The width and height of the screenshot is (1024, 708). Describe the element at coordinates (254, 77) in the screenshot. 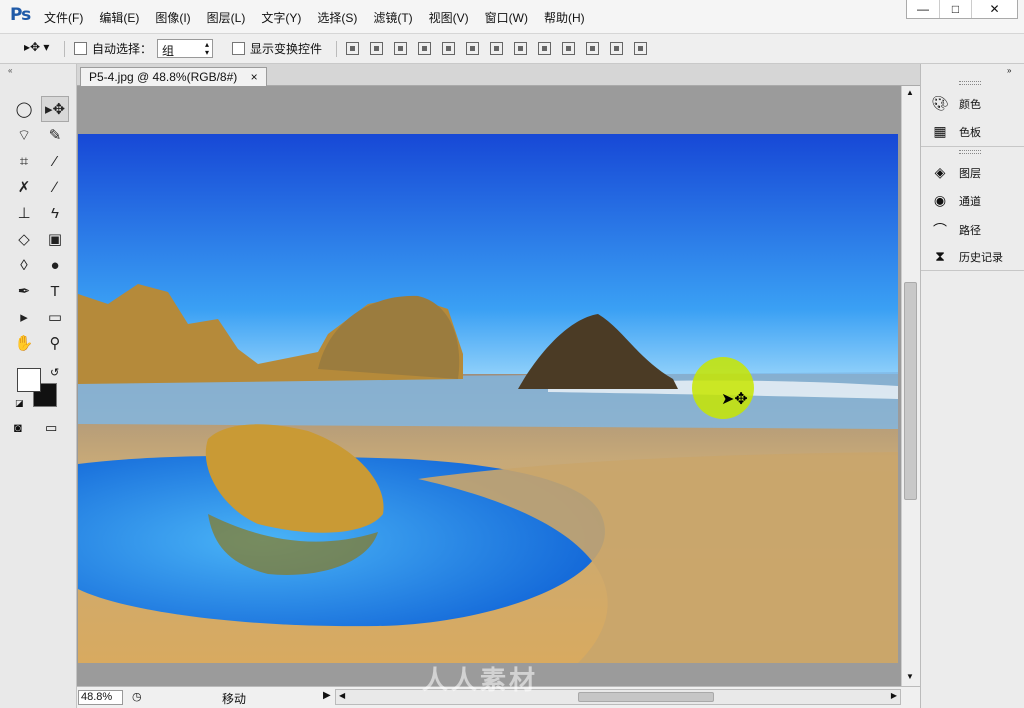

I see `close-tab-icon: ×` at that location.